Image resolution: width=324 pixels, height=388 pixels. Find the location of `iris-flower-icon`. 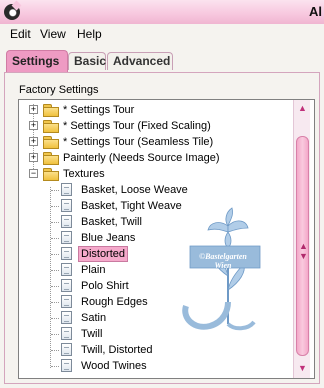

iris-flower-icon is located at coordinates (221, 269).